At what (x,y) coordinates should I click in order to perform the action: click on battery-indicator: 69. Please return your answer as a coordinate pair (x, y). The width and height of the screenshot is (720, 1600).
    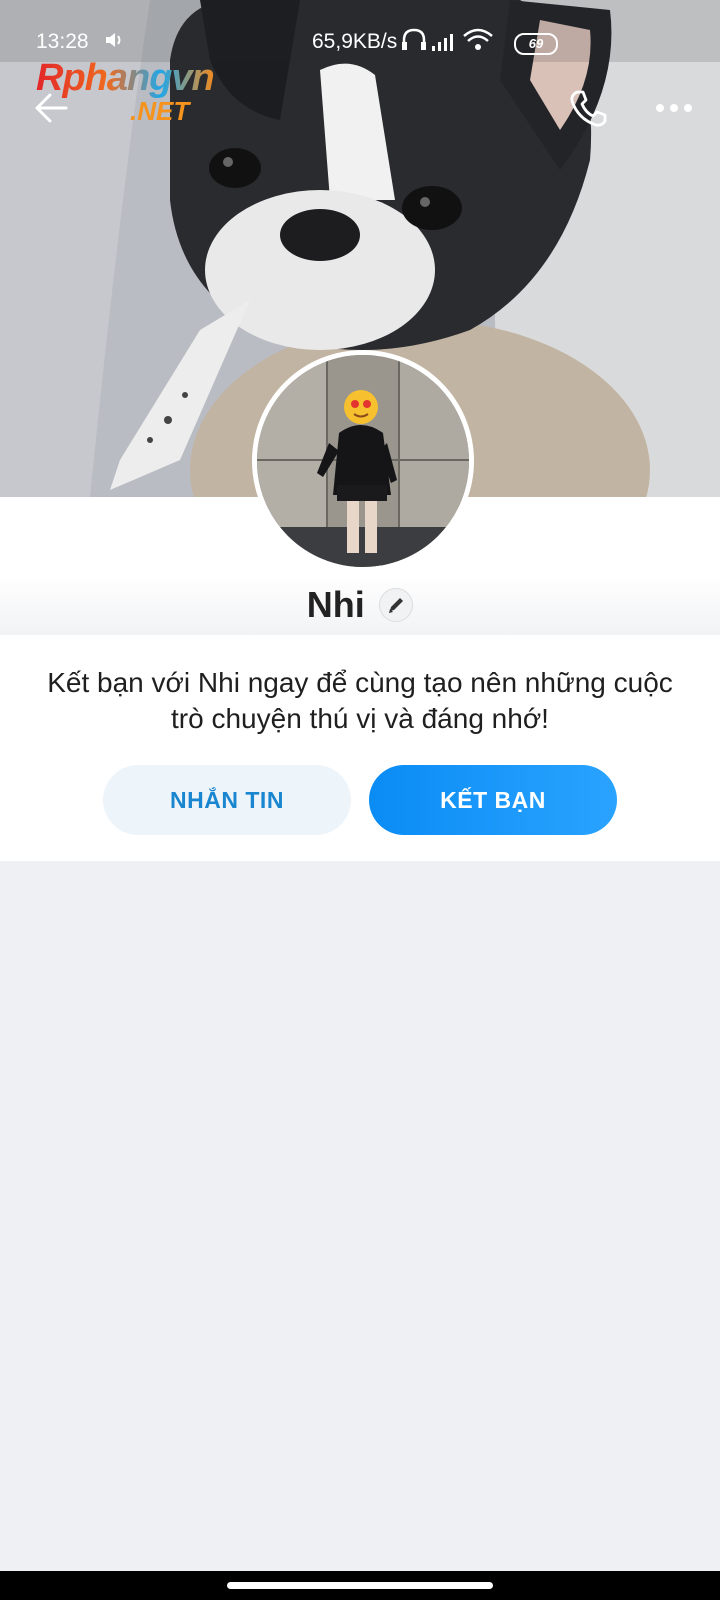
    Looking at the image, I should click on (536, 44).